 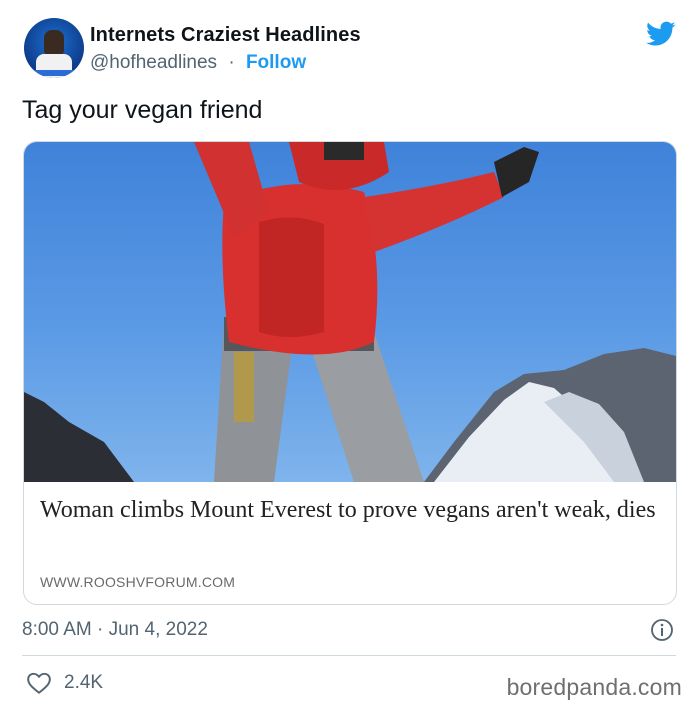 What do you see at coordinates (349, 655) in the screenshot?
I see `divider` at bounding box center [349, 655].